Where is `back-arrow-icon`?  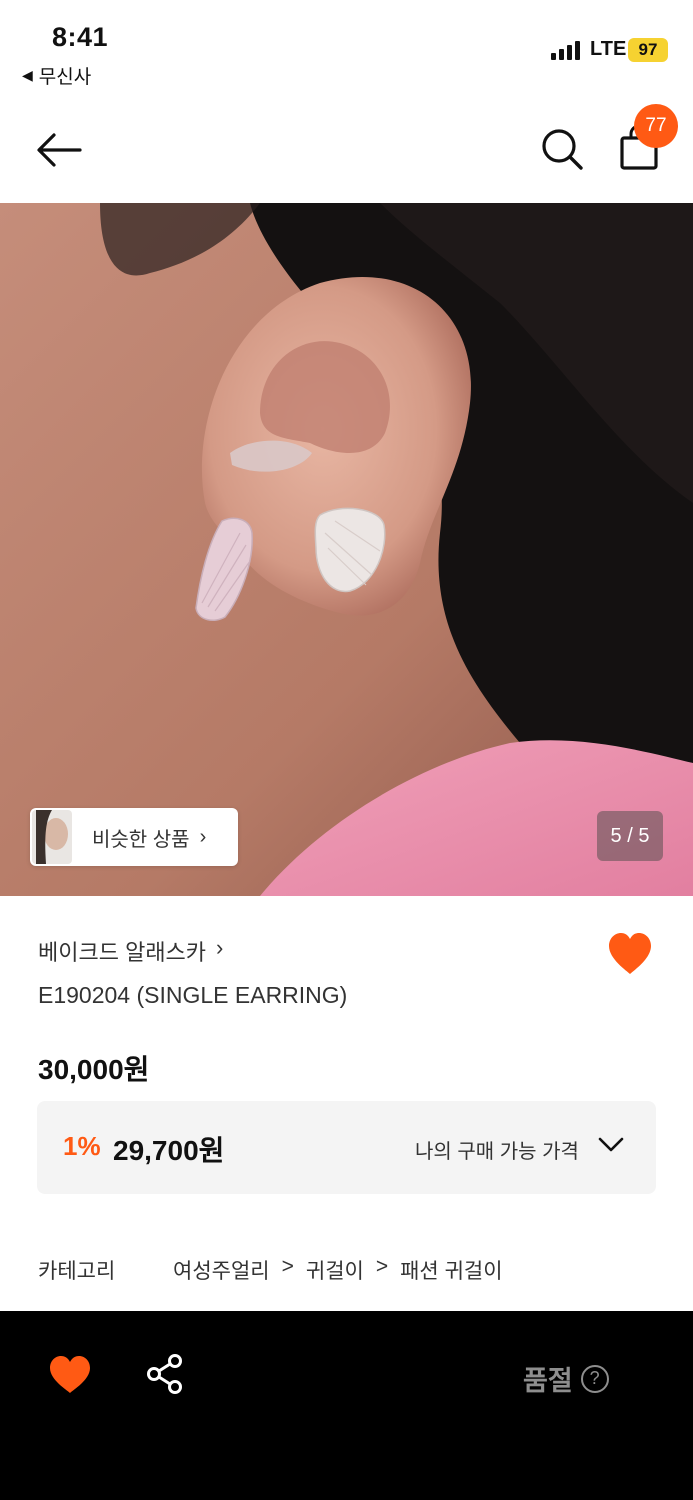 back-arrow-icon is located at coordinates (59, 150).